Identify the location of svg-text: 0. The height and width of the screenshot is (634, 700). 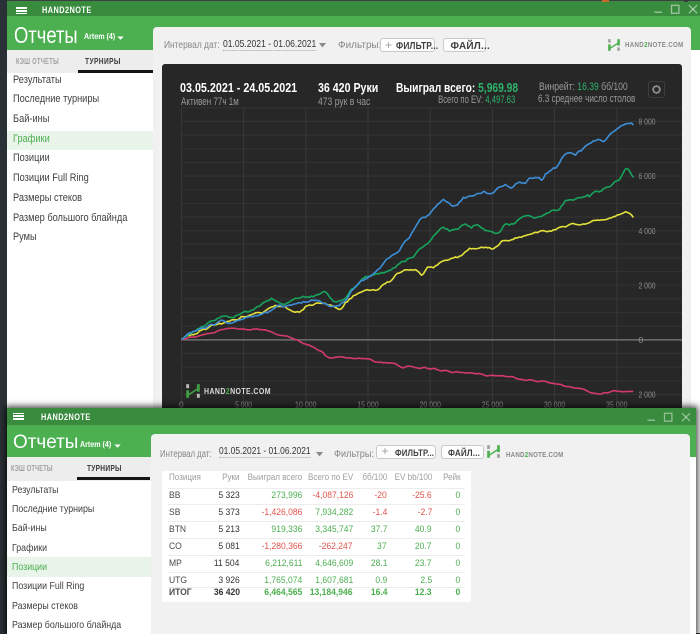
(640, 339).